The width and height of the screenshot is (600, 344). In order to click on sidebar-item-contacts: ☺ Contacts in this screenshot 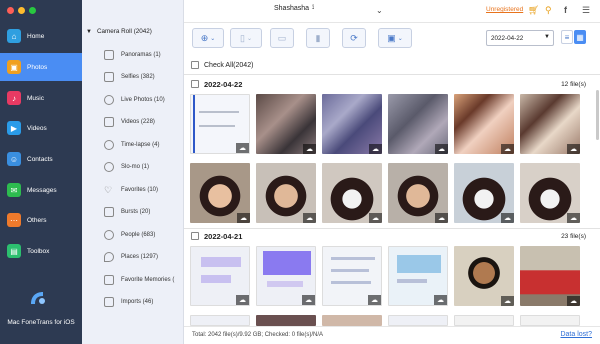, I will do `click(41, 159)`.